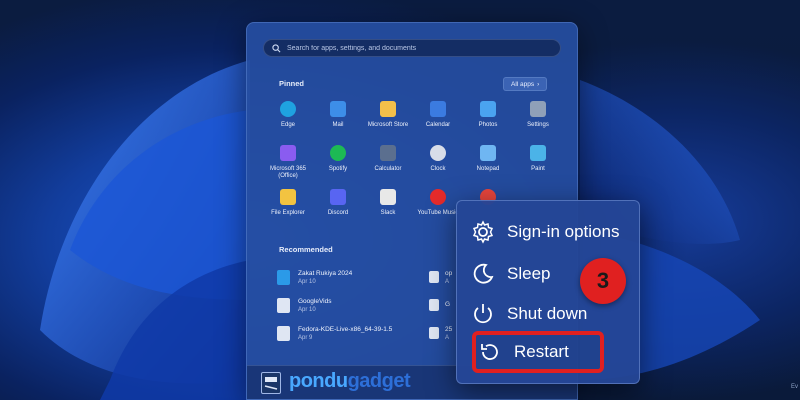 This screenshot has height=400, width=800. What do you see at coordinates (388, 213) in the screenshot?
I see `app-label: Slack` at bounding box center [388, 213].